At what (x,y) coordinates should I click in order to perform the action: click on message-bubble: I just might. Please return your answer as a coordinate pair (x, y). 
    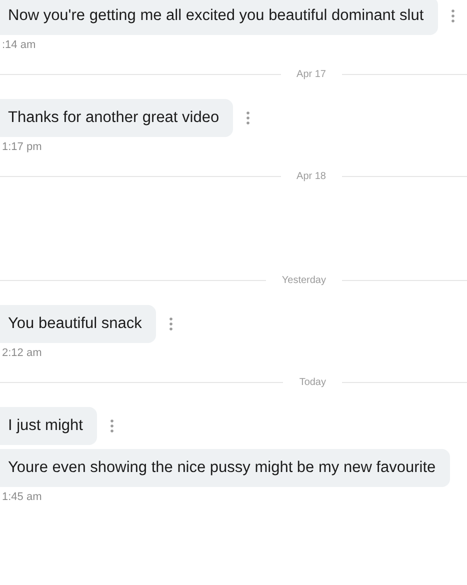
    Looking at the image, I should click on (48, 426).